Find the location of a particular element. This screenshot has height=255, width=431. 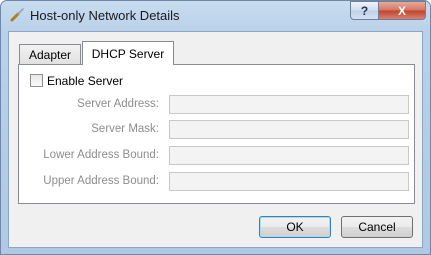

lower-address-bound-label: Lower Address Bound: is located at coordinates (101, 155).